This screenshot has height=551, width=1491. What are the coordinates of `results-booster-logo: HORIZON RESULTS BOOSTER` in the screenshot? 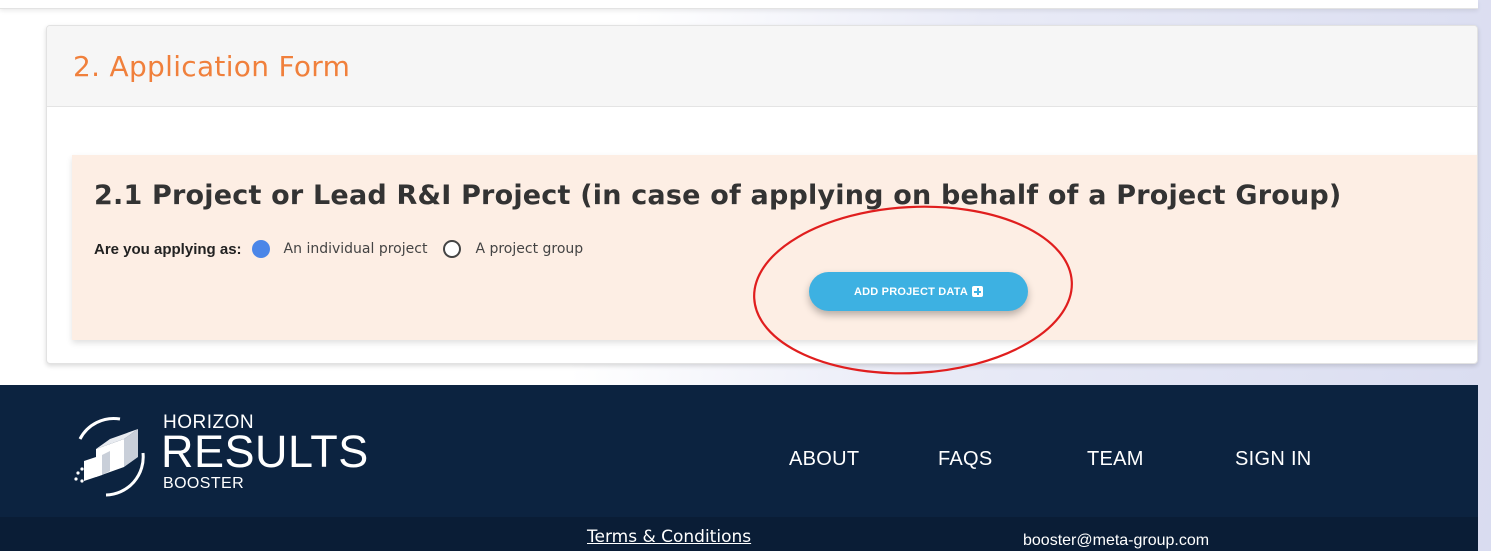 It's located at (218, 459).